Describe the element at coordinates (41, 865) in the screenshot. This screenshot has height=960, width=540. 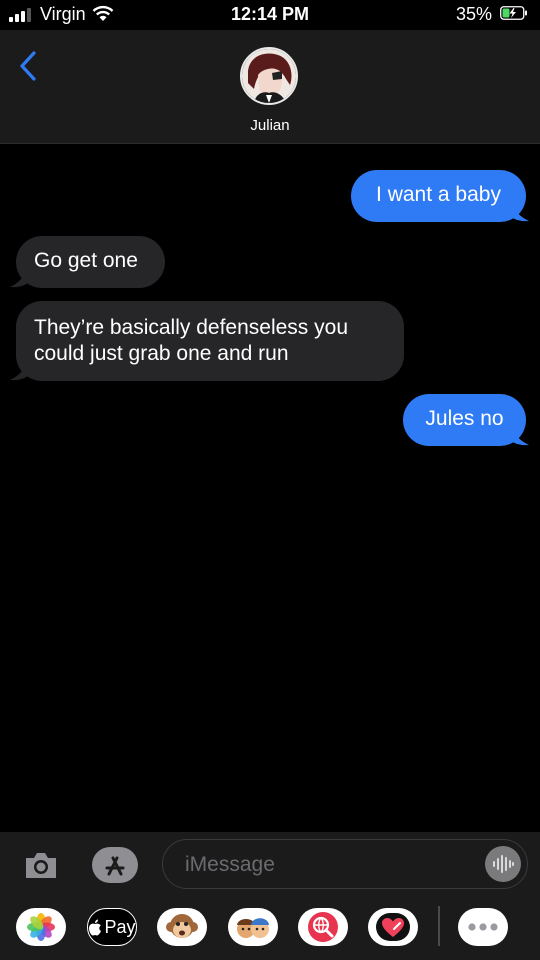
I see `camera-icon` at that location.